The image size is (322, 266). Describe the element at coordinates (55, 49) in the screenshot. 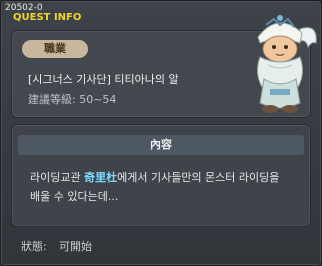

I see `job-badge: 職業` at that location.